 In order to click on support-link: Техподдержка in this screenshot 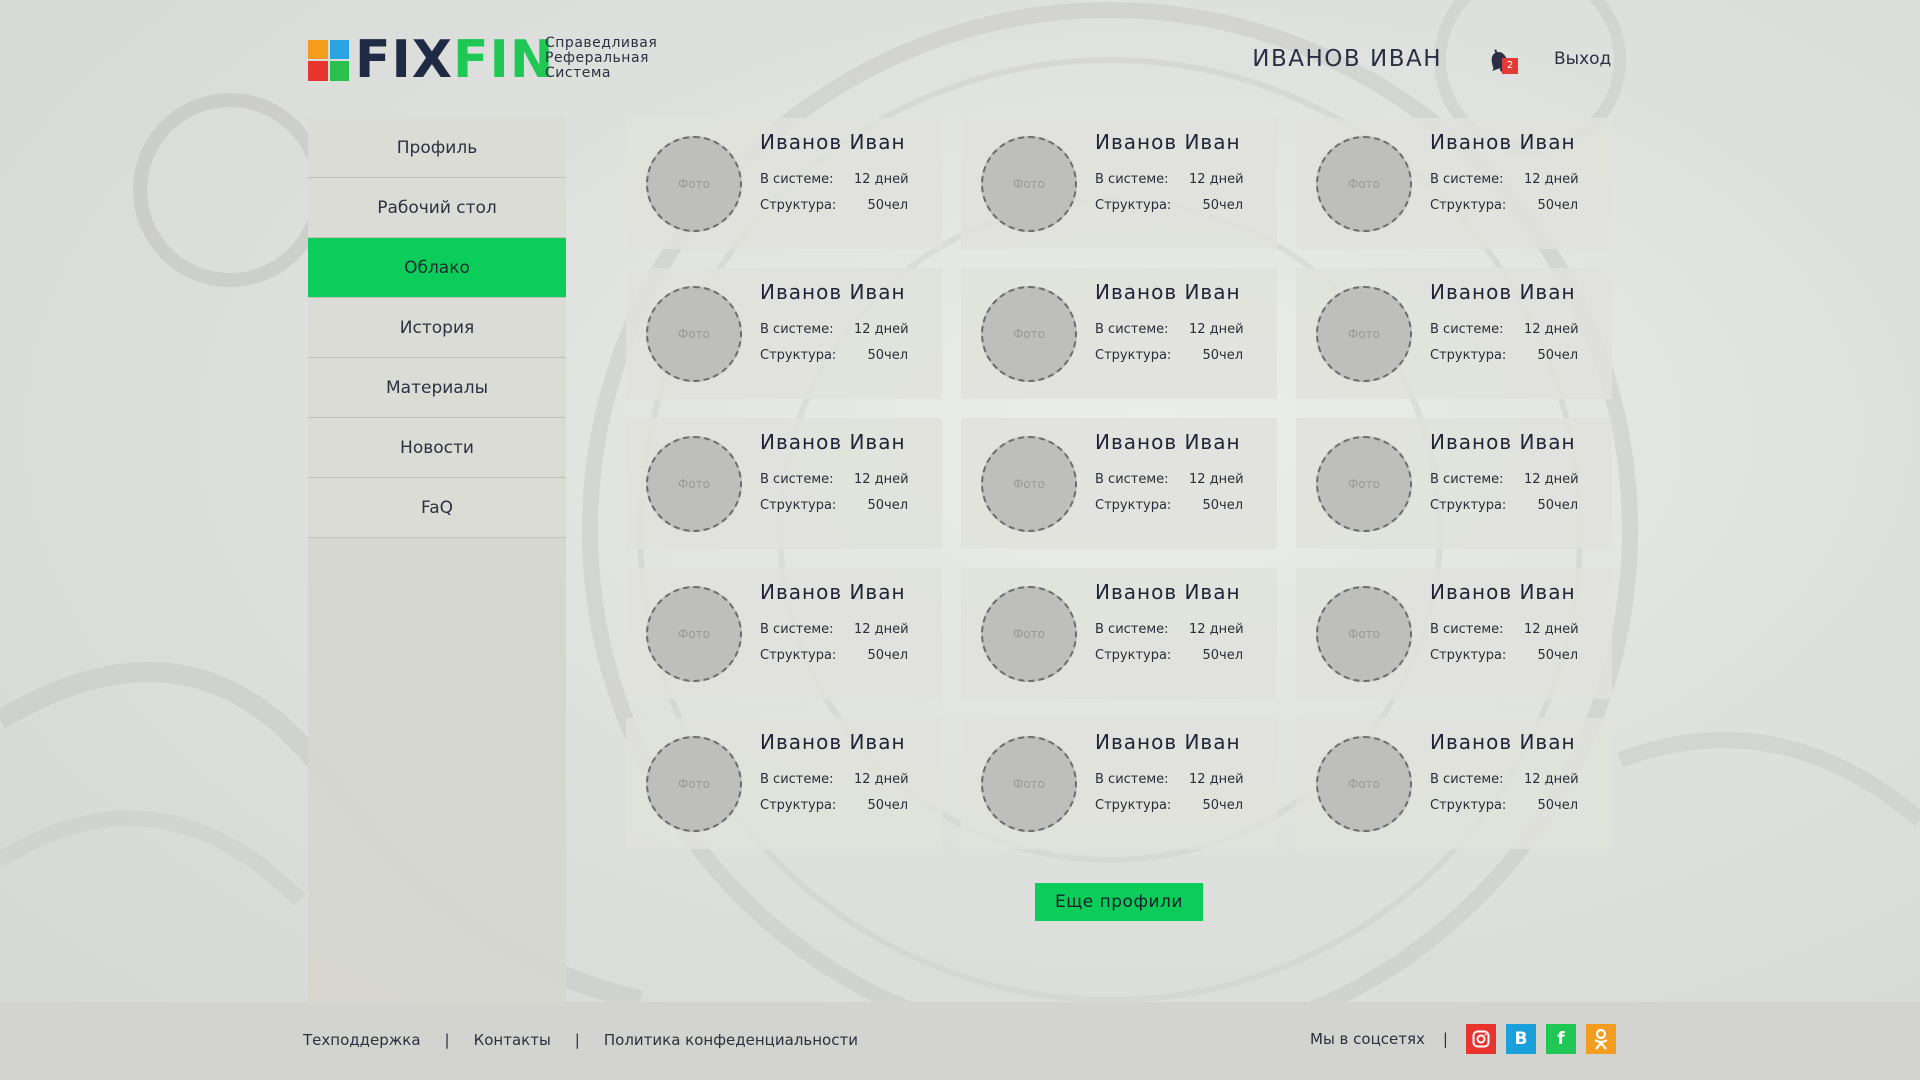, I will do `click(362, 1040)`.